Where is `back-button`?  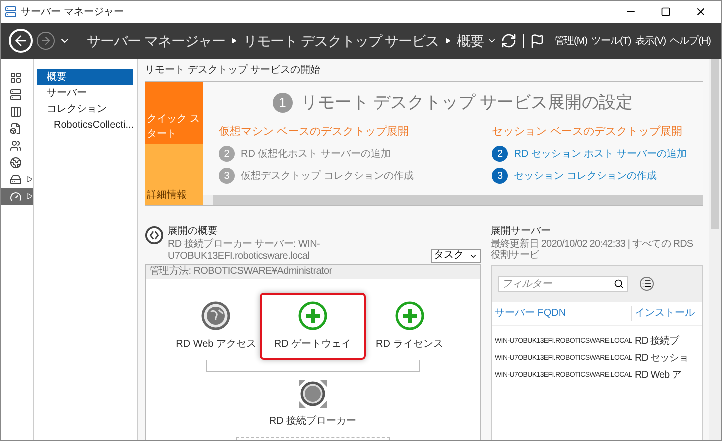 back-button is located at coordinates (21, 41).